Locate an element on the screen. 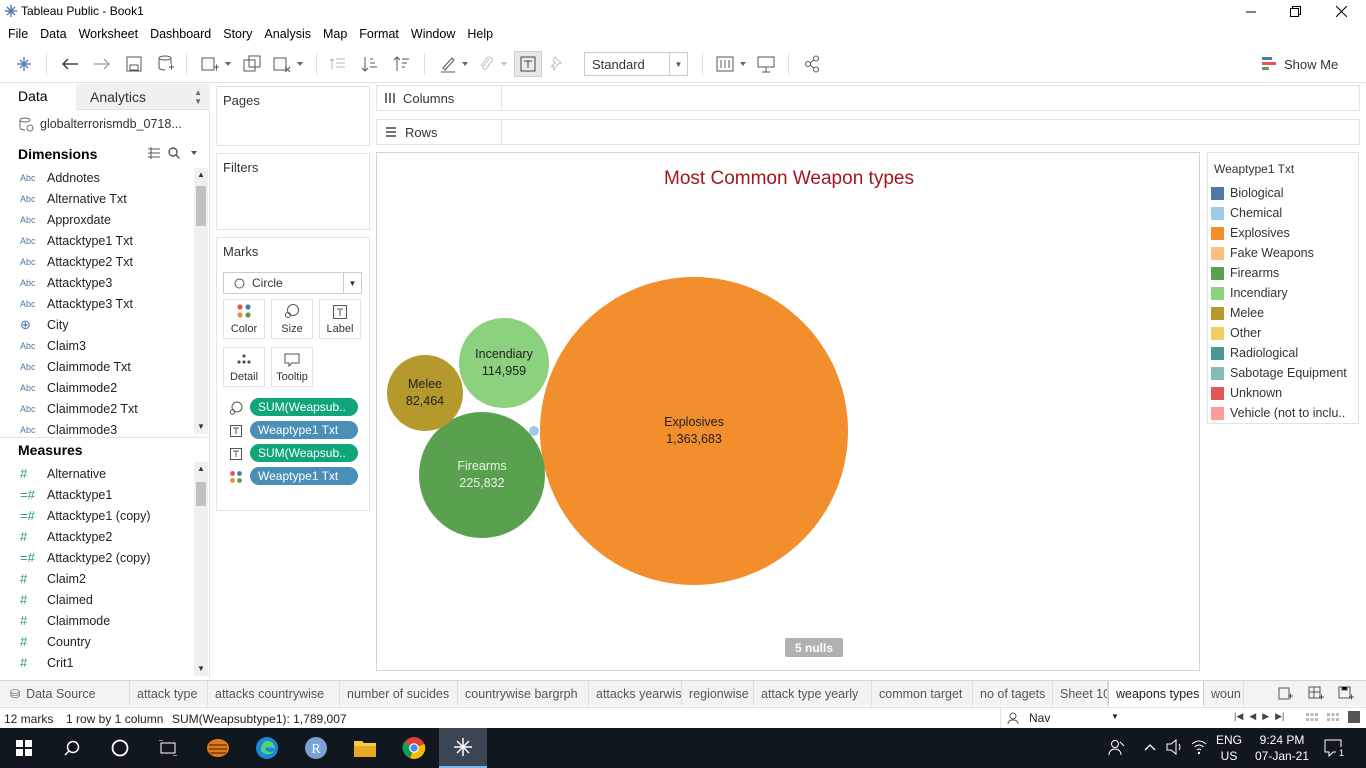  legend-item: Radiological is located at coordinates (1254, 353).